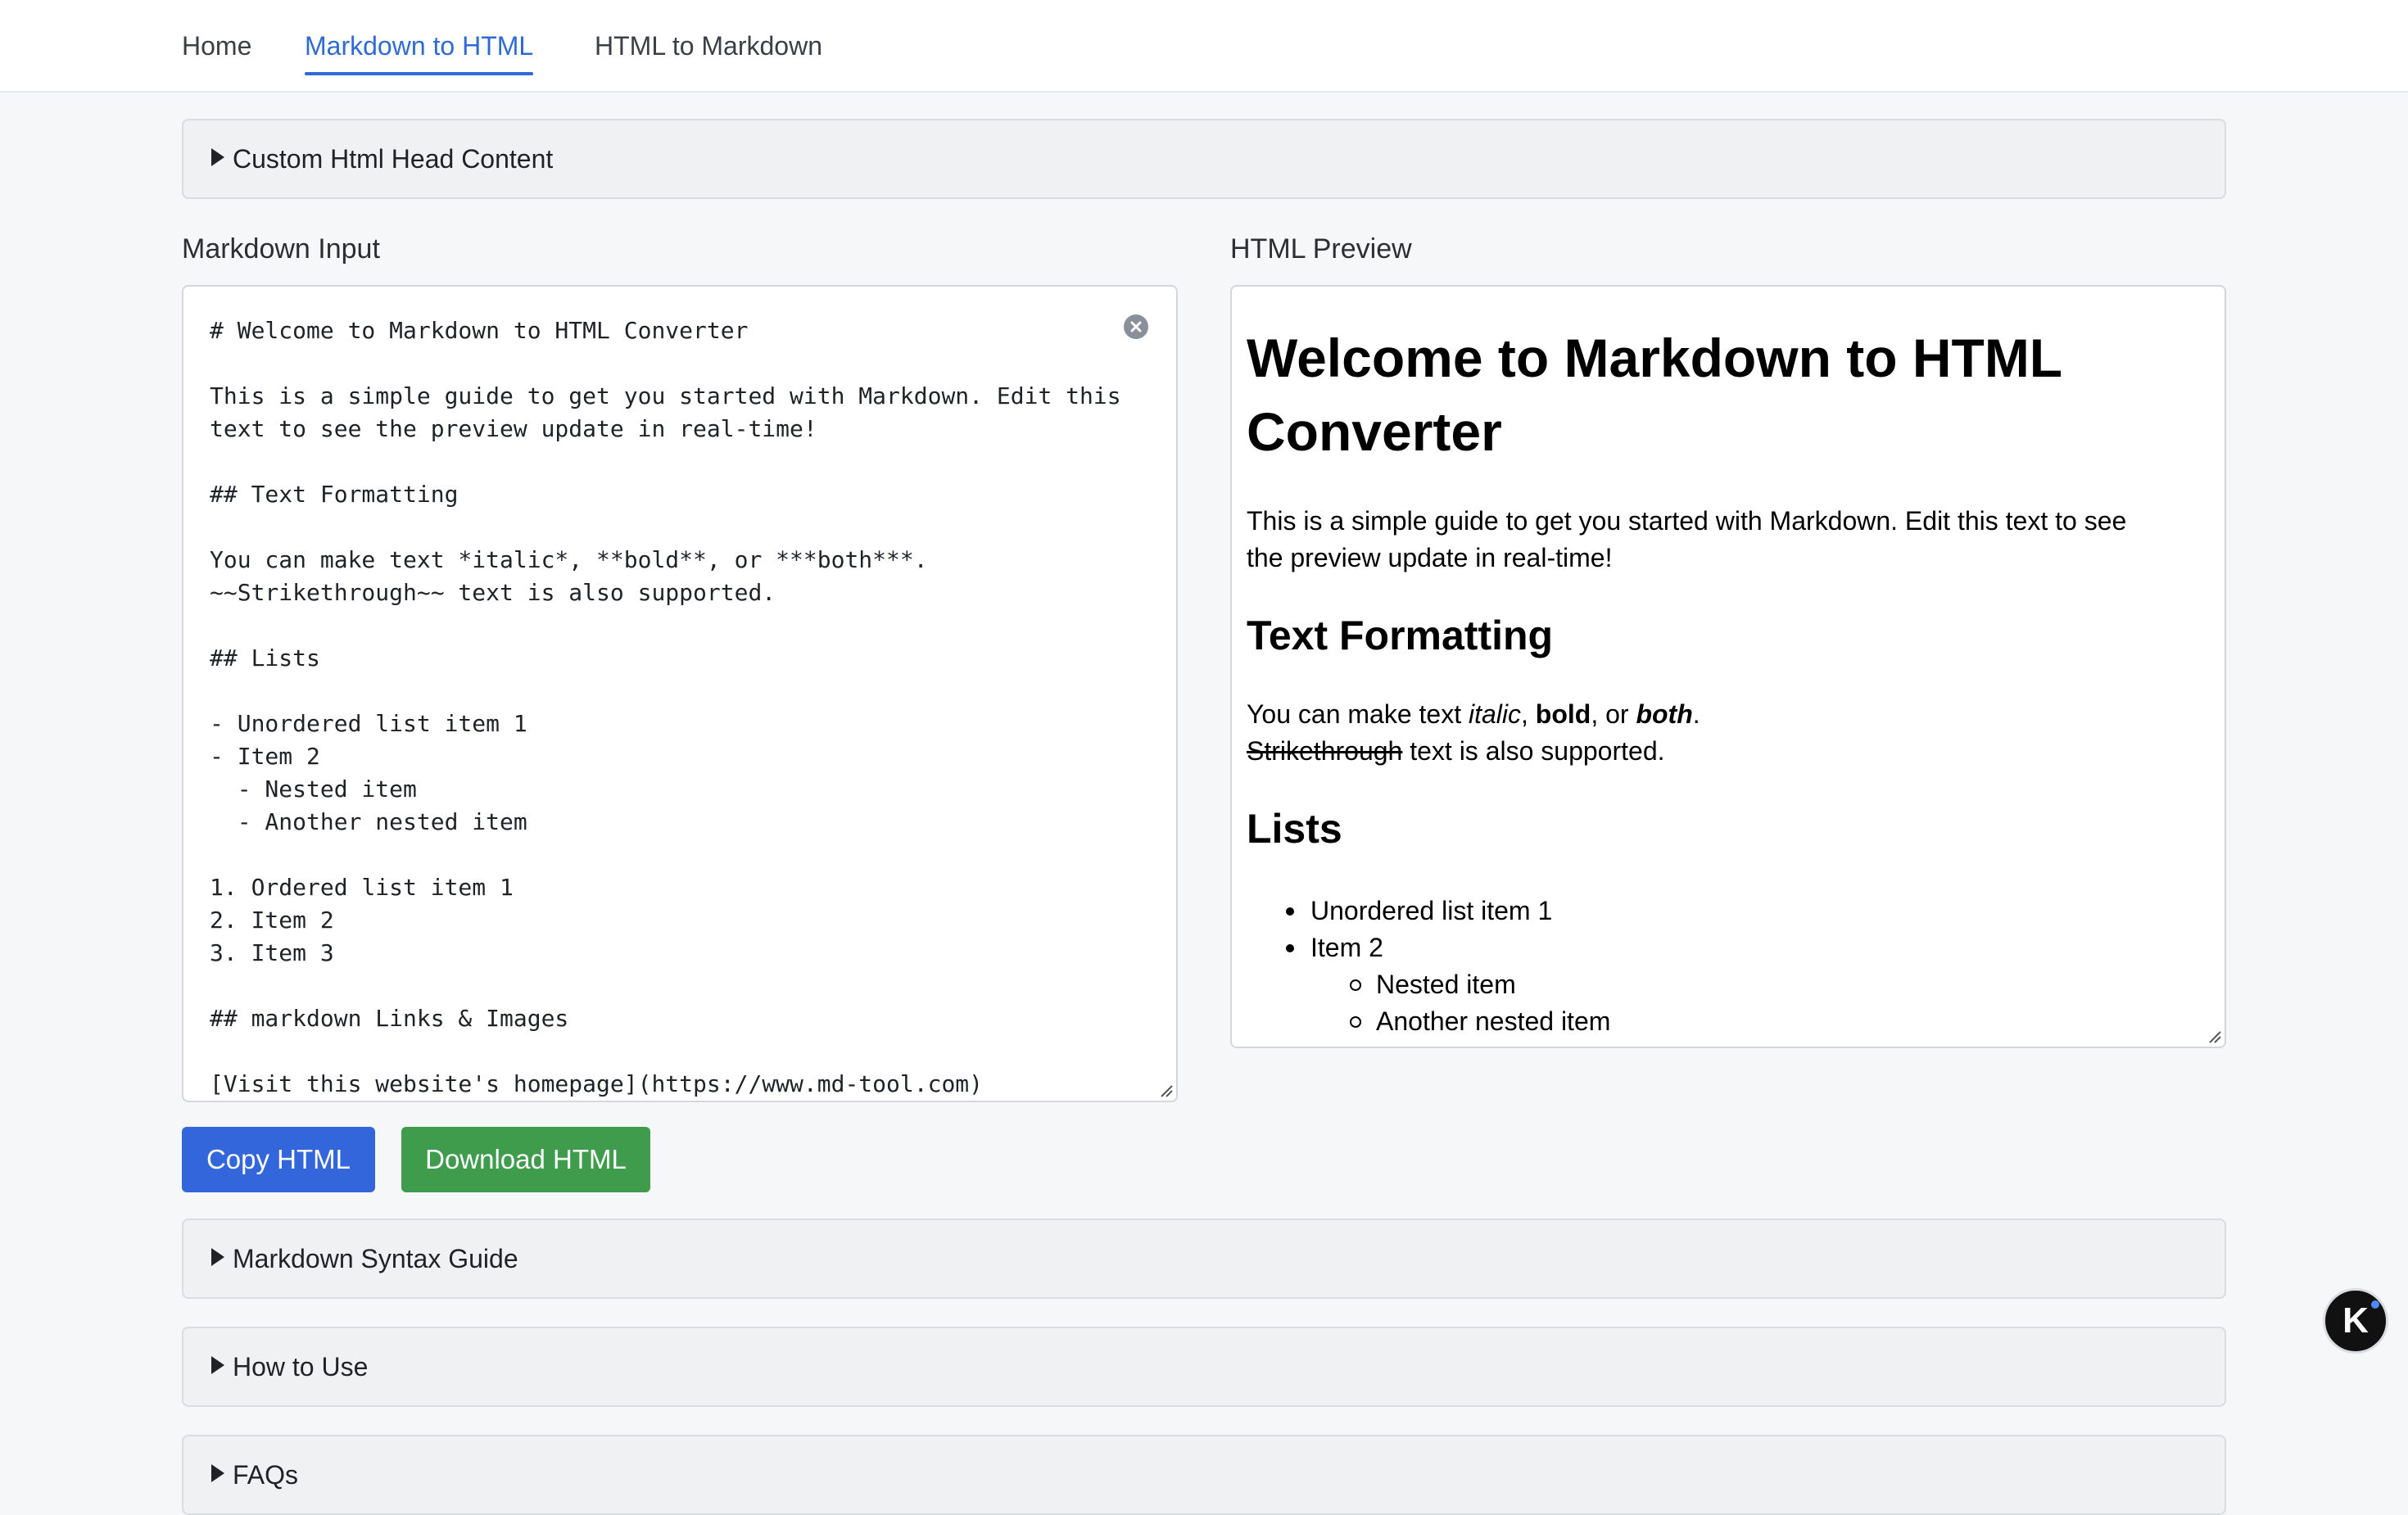  I want to click on notification-dot-icon, so click(2375, 1304).